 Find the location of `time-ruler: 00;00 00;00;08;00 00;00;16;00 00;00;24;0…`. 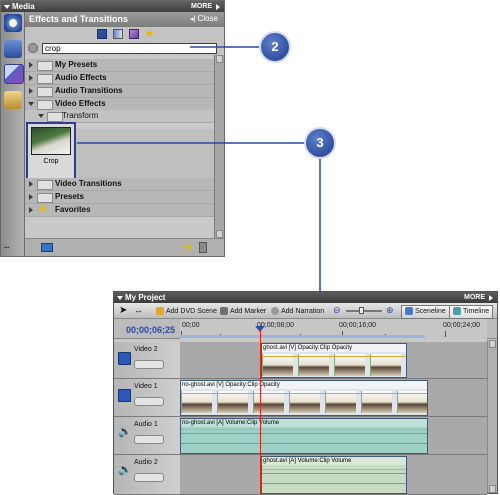

time-ruler: 00;00 00;00;08;00 00;00;16;00 00;00;24;0… is located at coordinates (333, 329).